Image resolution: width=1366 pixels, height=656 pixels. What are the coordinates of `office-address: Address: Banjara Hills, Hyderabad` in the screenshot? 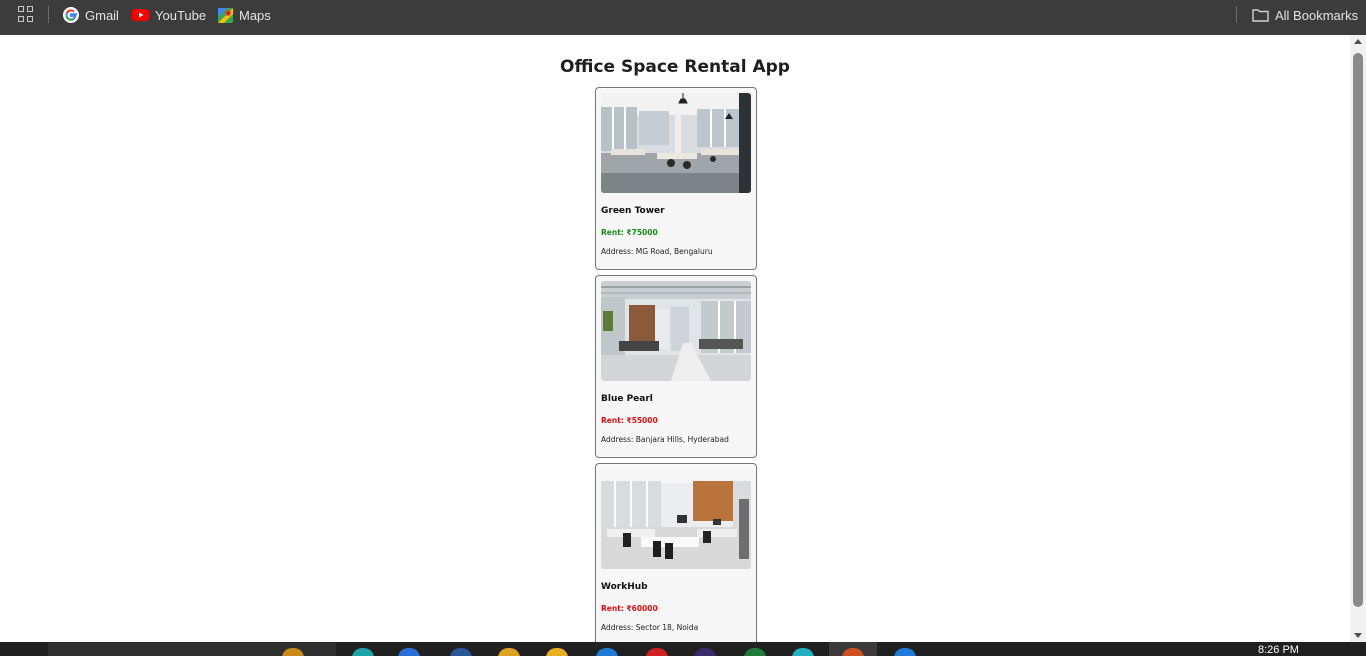 It's located at (665, 439).